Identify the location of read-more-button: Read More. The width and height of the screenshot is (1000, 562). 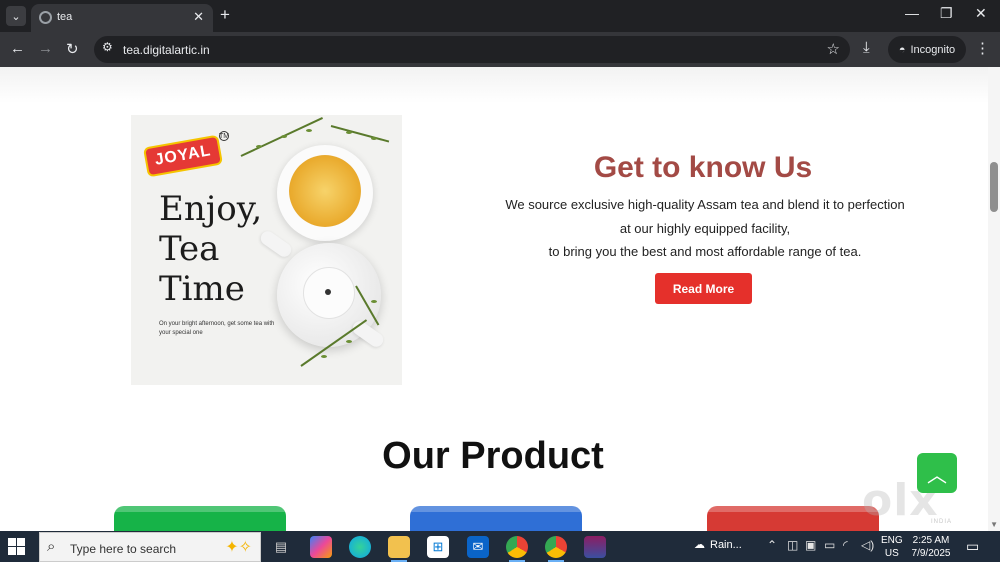
(703, 288).